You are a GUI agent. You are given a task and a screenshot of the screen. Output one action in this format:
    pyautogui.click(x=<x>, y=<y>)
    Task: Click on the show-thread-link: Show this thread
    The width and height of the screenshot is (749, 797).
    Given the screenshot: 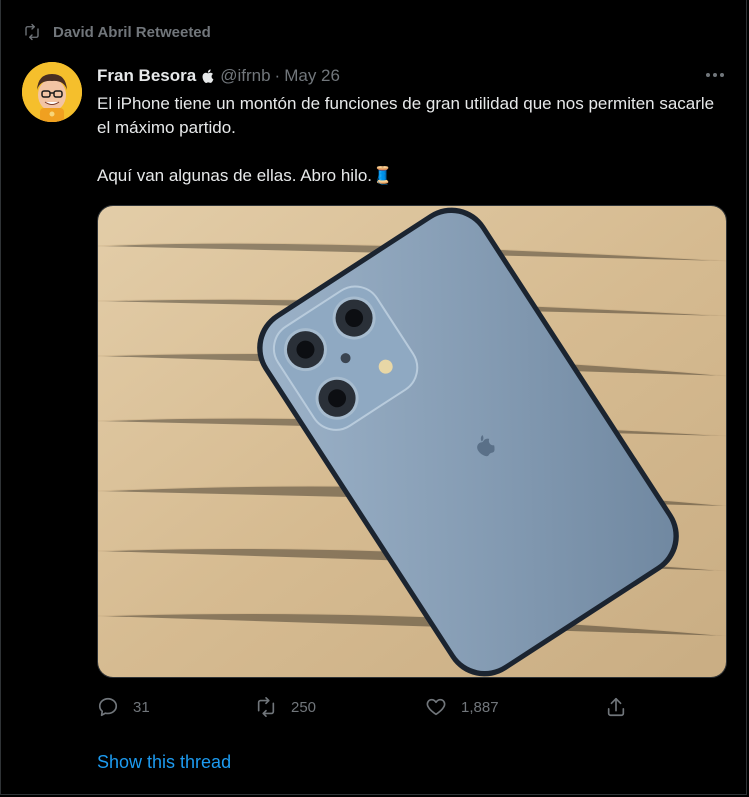 What is the action you would take?
    pyautogui.click(x=164, y=762)
    